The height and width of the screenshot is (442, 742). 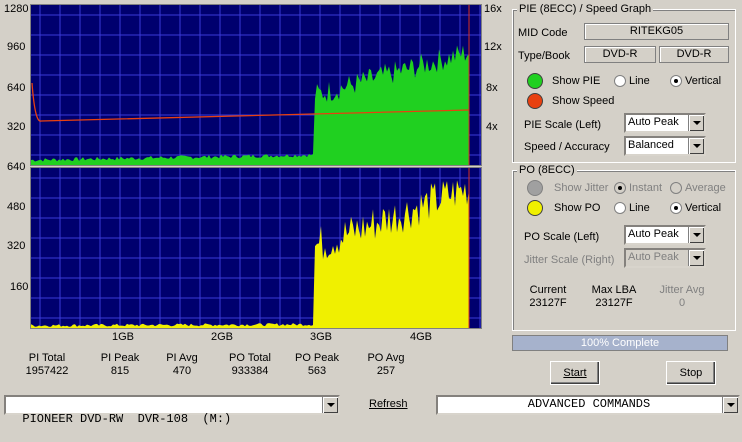 What do you see at coordinates (614, 290) in the screenshot?
I see `max-lba-label: Max LBA` at bounding box center [614, 290].